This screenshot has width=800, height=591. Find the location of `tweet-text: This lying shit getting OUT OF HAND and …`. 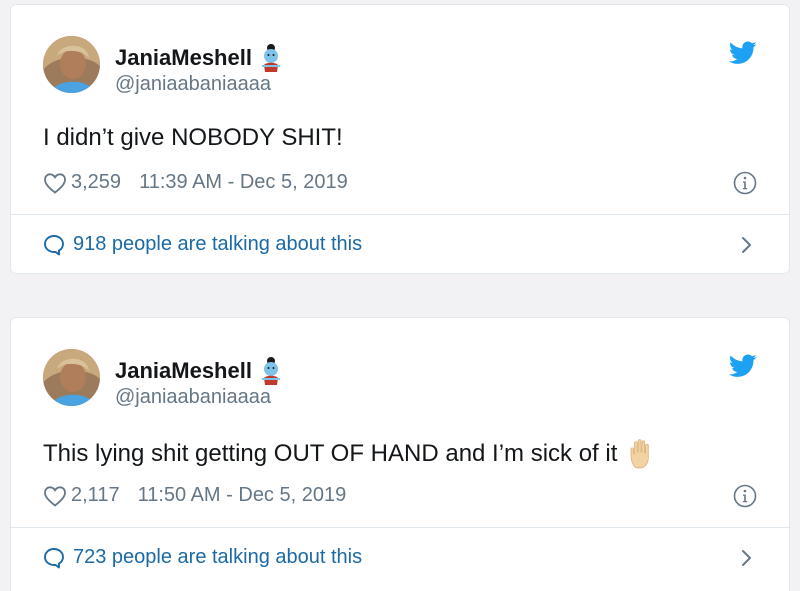

tweet-text: This lying shit getting OUT OF HAND and … is located at coordinates (350, 454).